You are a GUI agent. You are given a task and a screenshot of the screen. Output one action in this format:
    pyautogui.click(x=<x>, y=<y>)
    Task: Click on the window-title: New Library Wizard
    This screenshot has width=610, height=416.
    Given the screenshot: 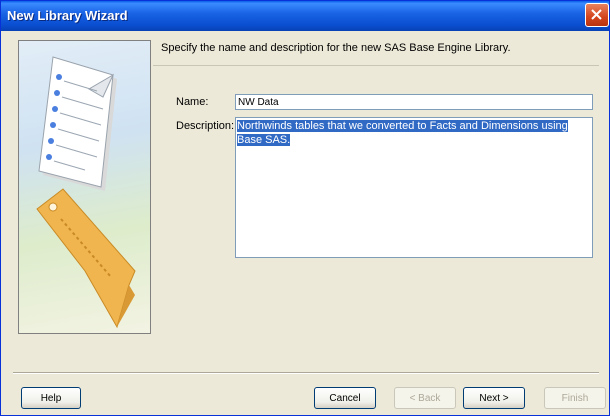 What is the action you would take?
    pyautogui.click(x=67, y=15)
    